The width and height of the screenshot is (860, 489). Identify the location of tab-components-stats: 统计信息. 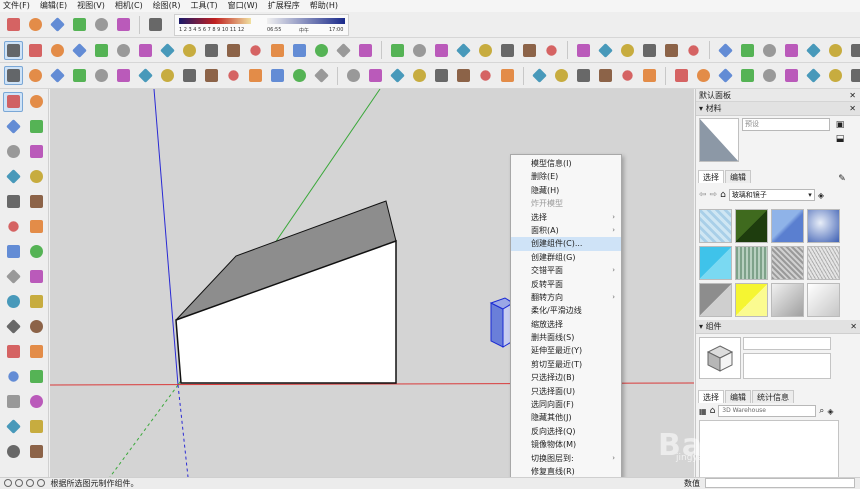
(773, 396).